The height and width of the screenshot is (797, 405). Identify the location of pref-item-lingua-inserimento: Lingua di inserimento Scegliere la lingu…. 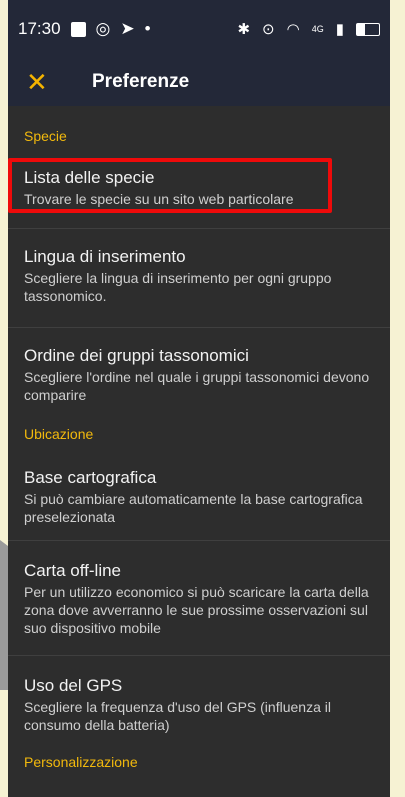
(199, 278).